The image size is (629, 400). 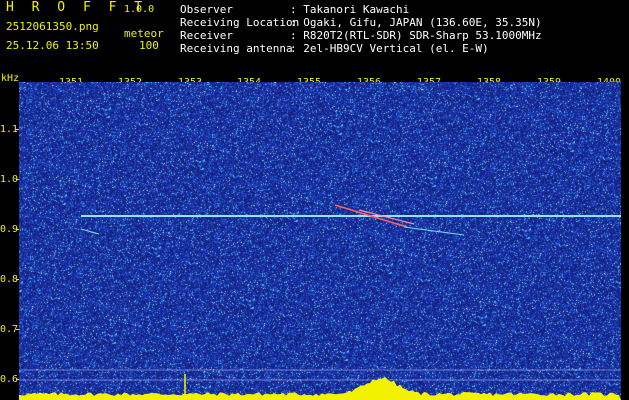 What do you see at coordinates (52, 26) in the screenshot?
I see `image-filename: 2512061350.png` at bounding box center [52, 26].